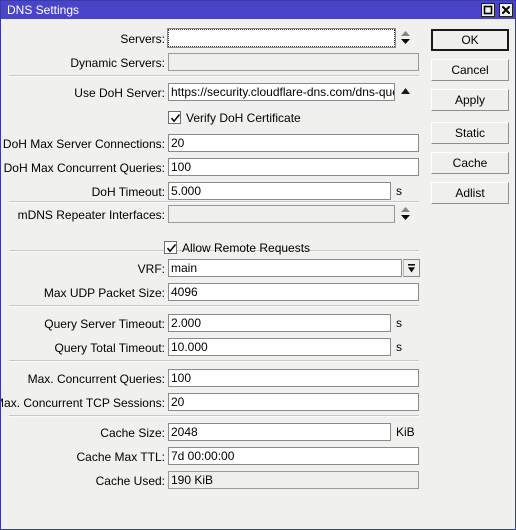 The width and height of the screenshot is (516, 530). What do you see at coordinates (84, 168) in the screenshot?
I see `label-doh-max-concurrent-queries: DoH Max Concurrent Queries:` at bounding box center [84, 168].